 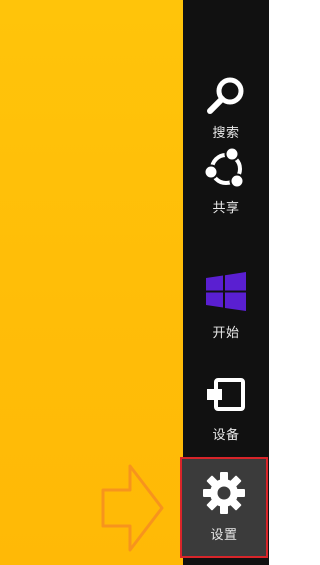 I want to click on charm-settings-label: 设置, so click(x=224, y=535).